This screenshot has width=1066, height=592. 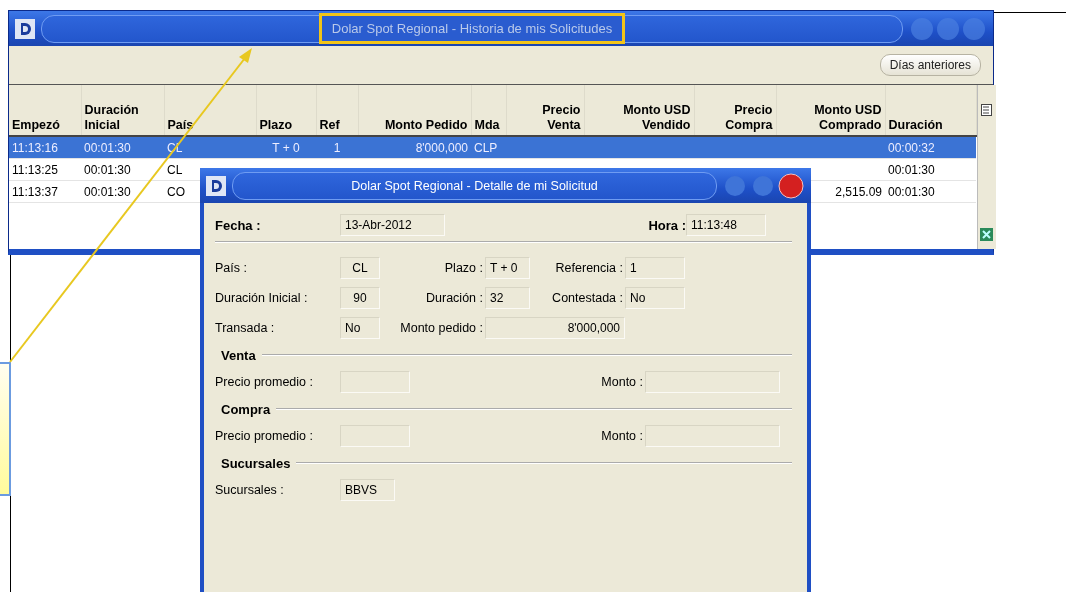 What do you see at coordinates (176, 191) in the screenshot?
I see `table-cell: CO` at bounding box center [176, 191].